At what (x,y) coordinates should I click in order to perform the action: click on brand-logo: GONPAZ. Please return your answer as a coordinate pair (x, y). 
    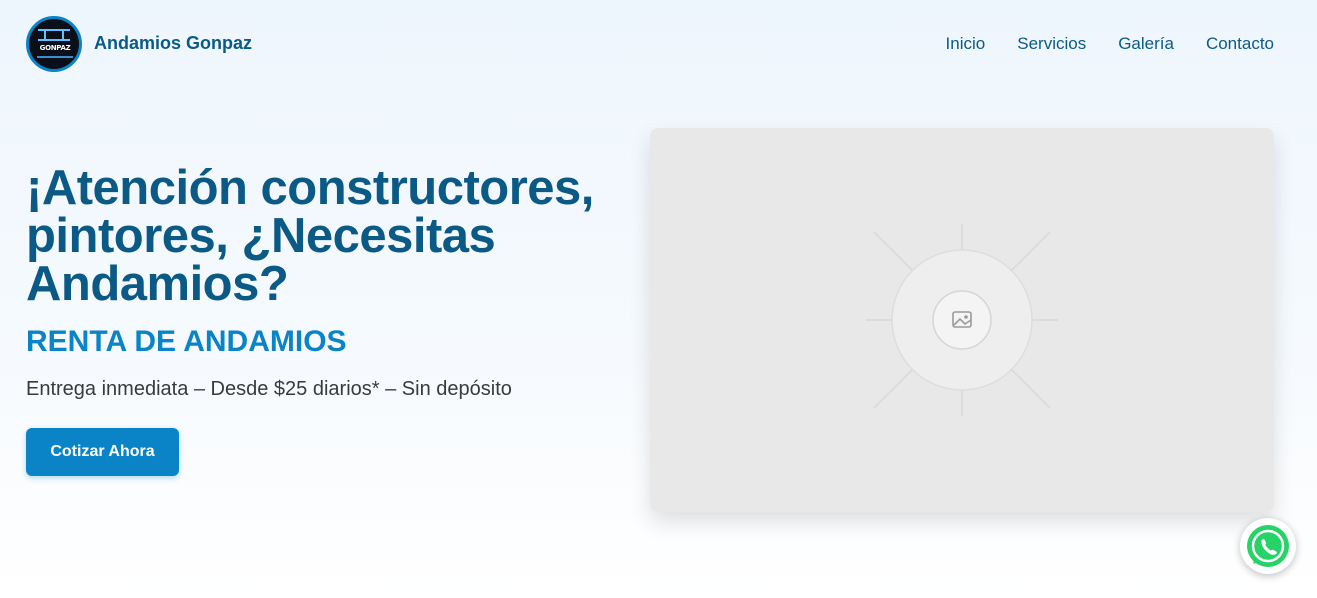
    Looking at the image, I should click on (54, 44).